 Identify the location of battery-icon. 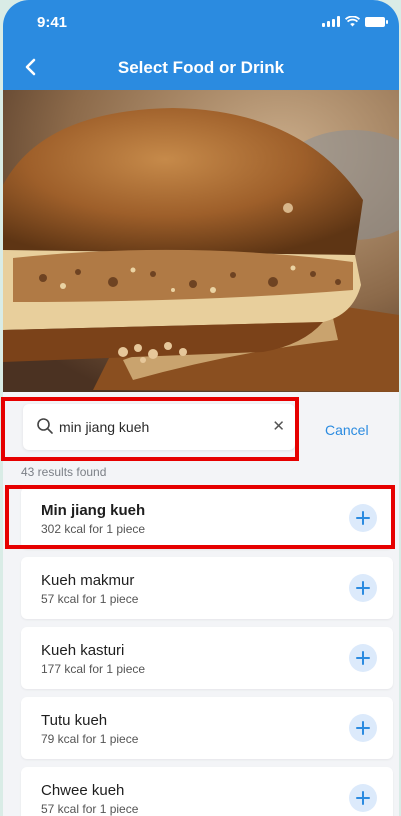
(376, 22).